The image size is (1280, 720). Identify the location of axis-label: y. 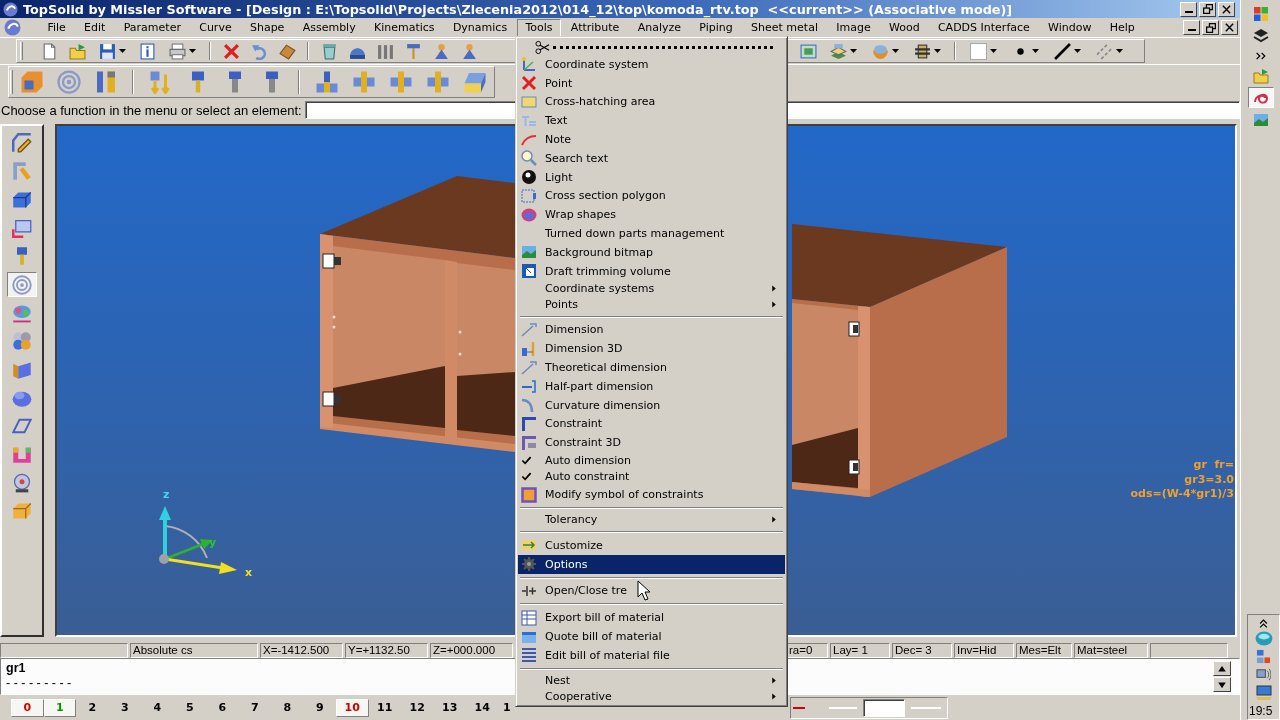
(213, 542).